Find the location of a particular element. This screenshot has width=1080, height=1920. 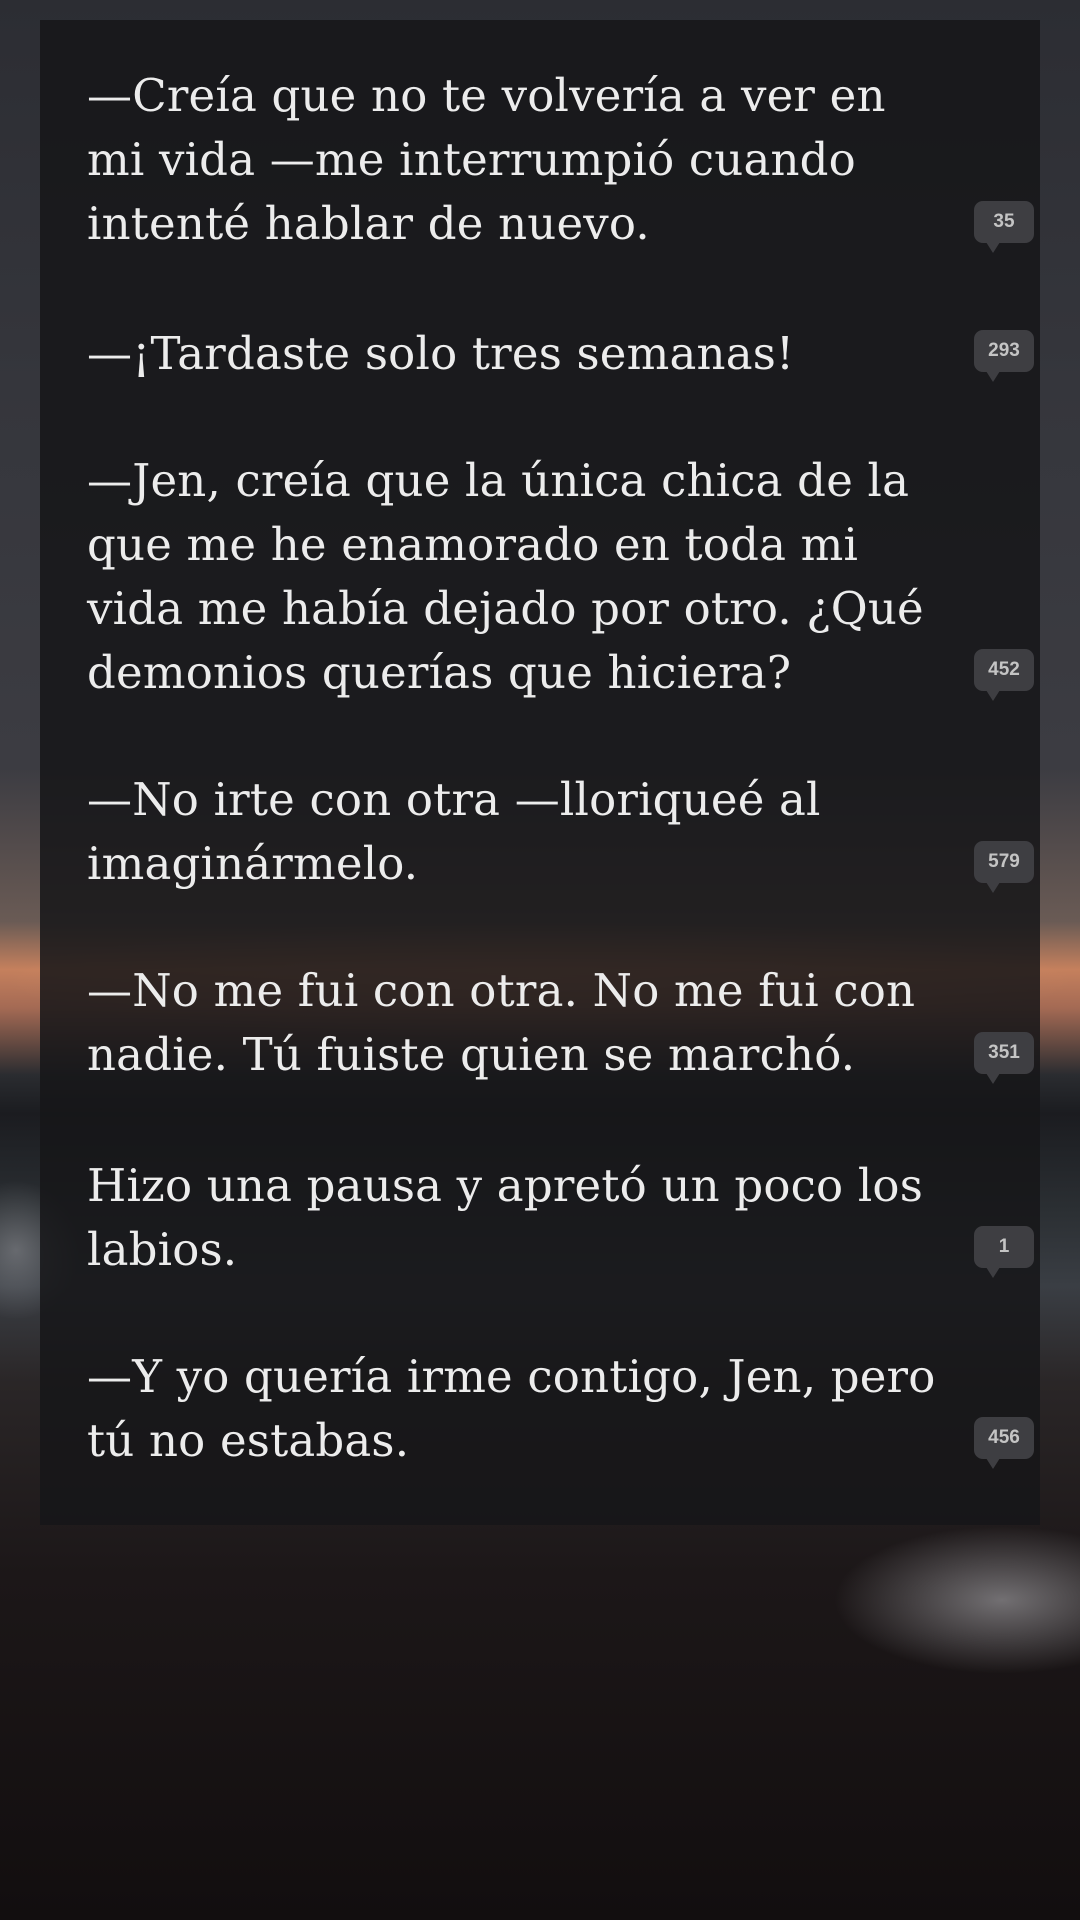

paragraph-line: mi vida —me interrumpió cuando is located at coordinates (471, 159).